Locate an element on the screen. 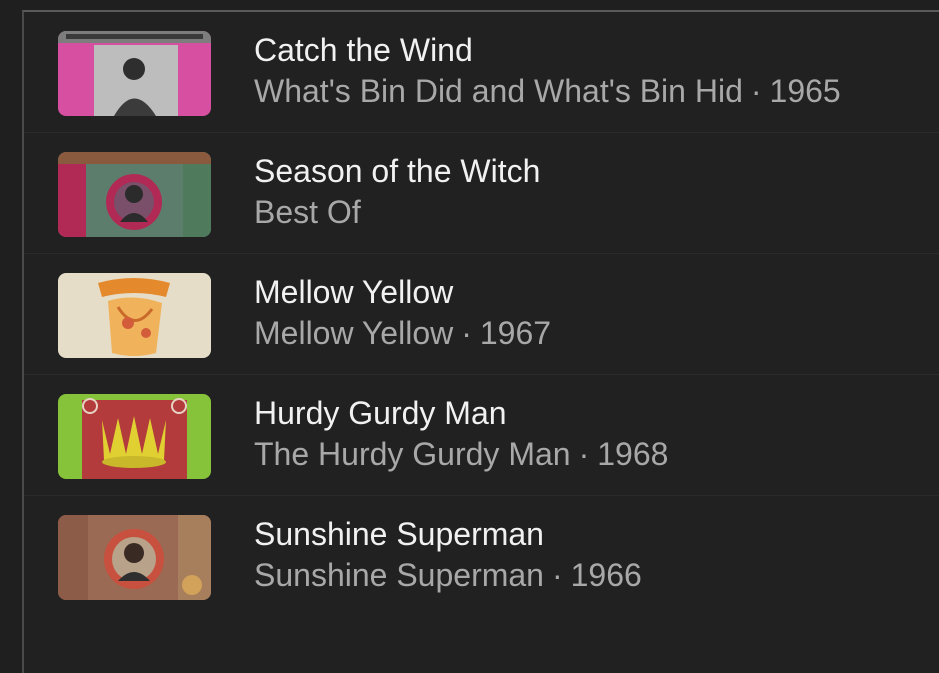 The width and height of the screenshot is (939, 673). track-title: Hurdy Gurdy Man is located at coordinates (380, 413).